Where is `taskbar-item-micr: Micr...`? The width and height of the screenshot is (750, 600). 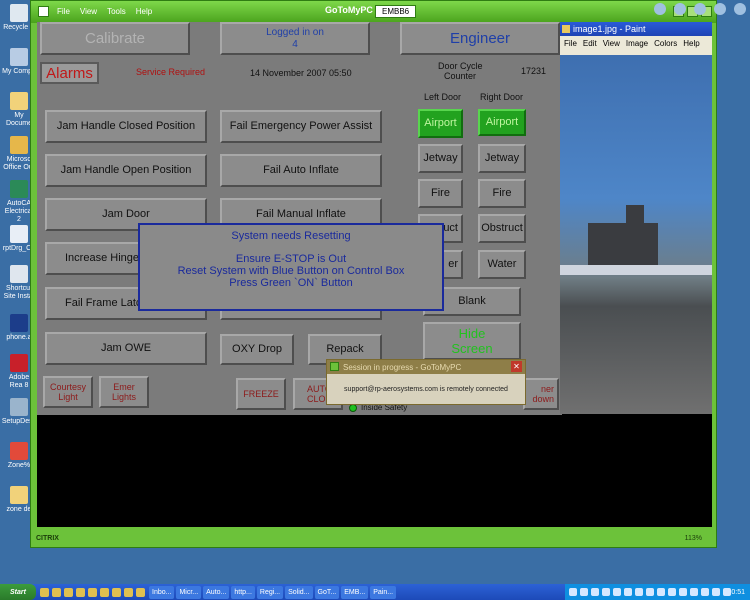 taskbar-item-micr: Micr... is located at coordinates (189, 592).